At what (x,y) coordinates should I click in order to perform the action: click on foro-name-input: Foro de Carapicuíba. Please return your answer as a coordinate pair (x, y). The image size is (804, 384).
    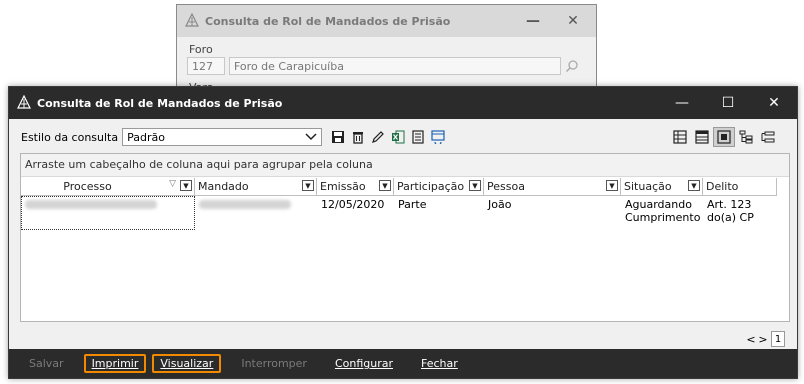
    Looking at the image, I should click on (395, 66).